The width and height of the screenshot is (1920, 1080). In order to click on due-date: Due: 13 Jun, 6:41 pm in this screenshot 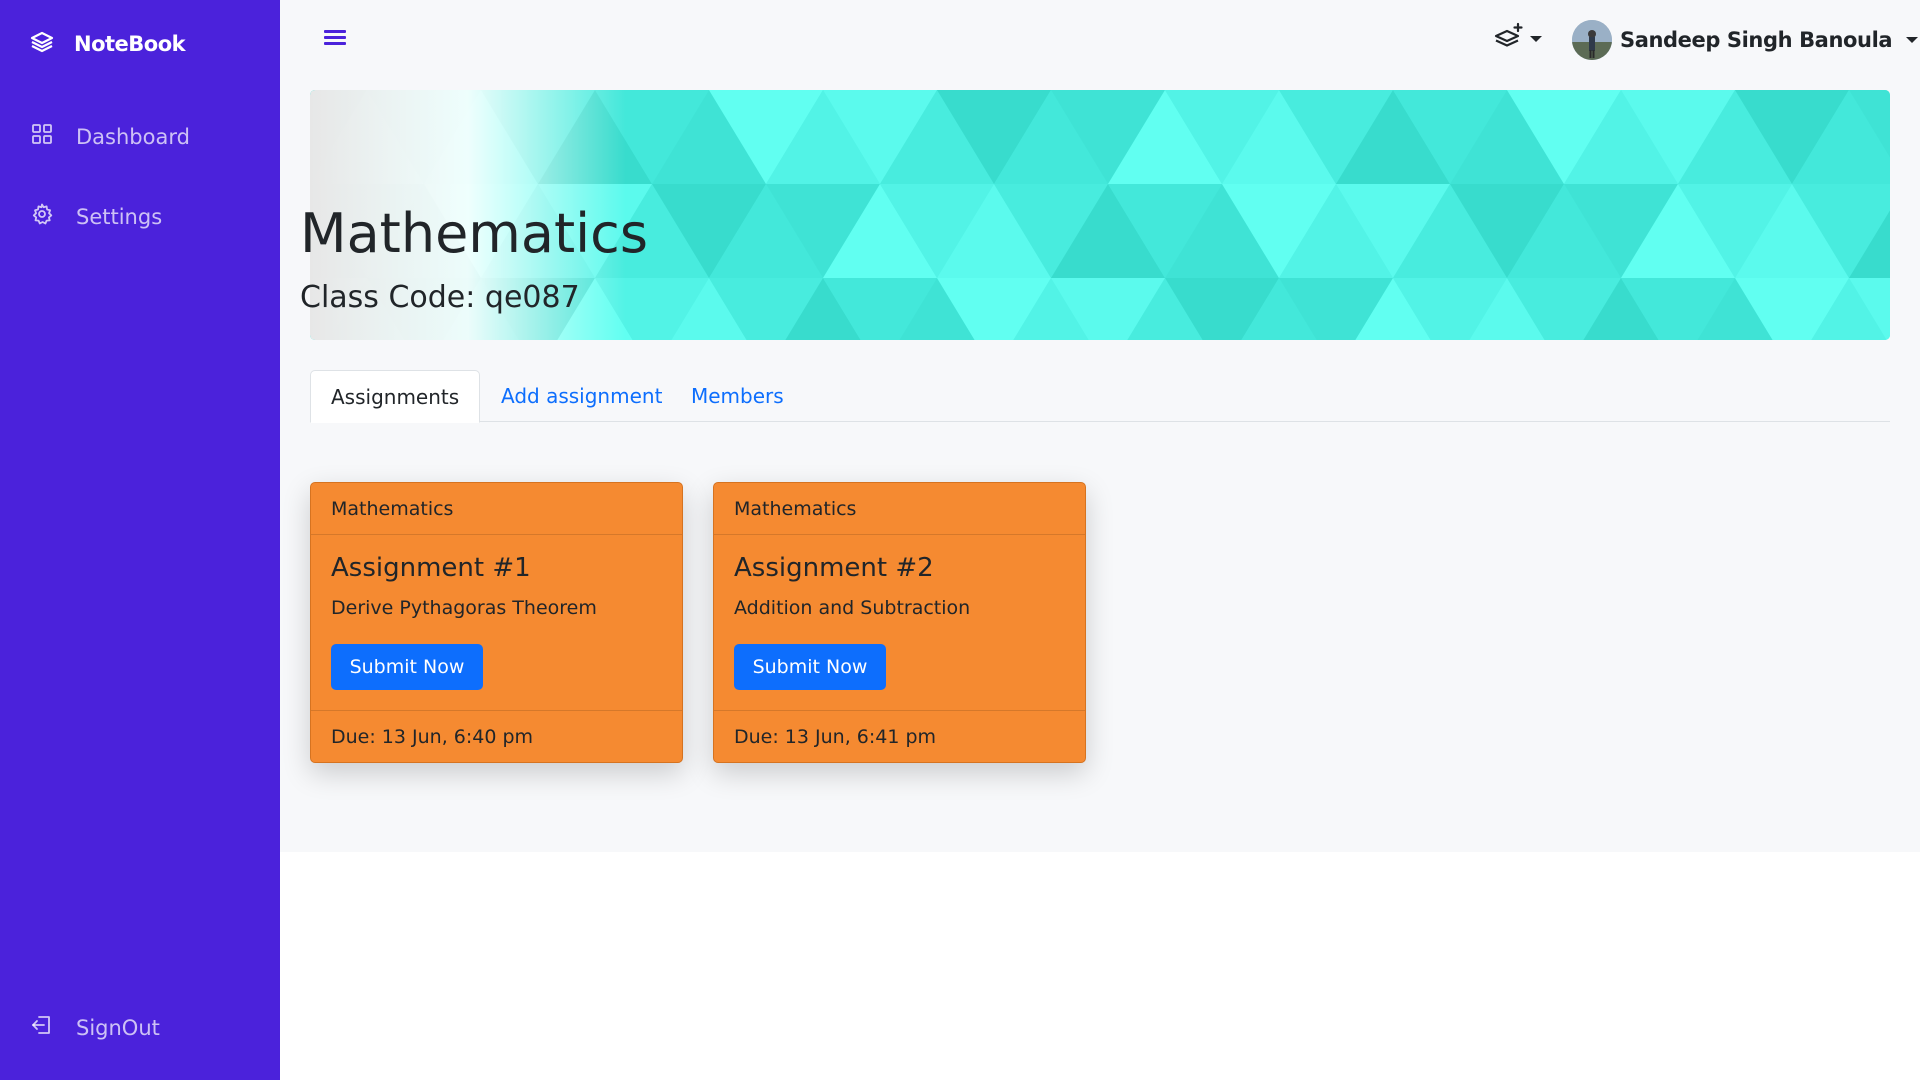, I will do `click(899, 736)`.